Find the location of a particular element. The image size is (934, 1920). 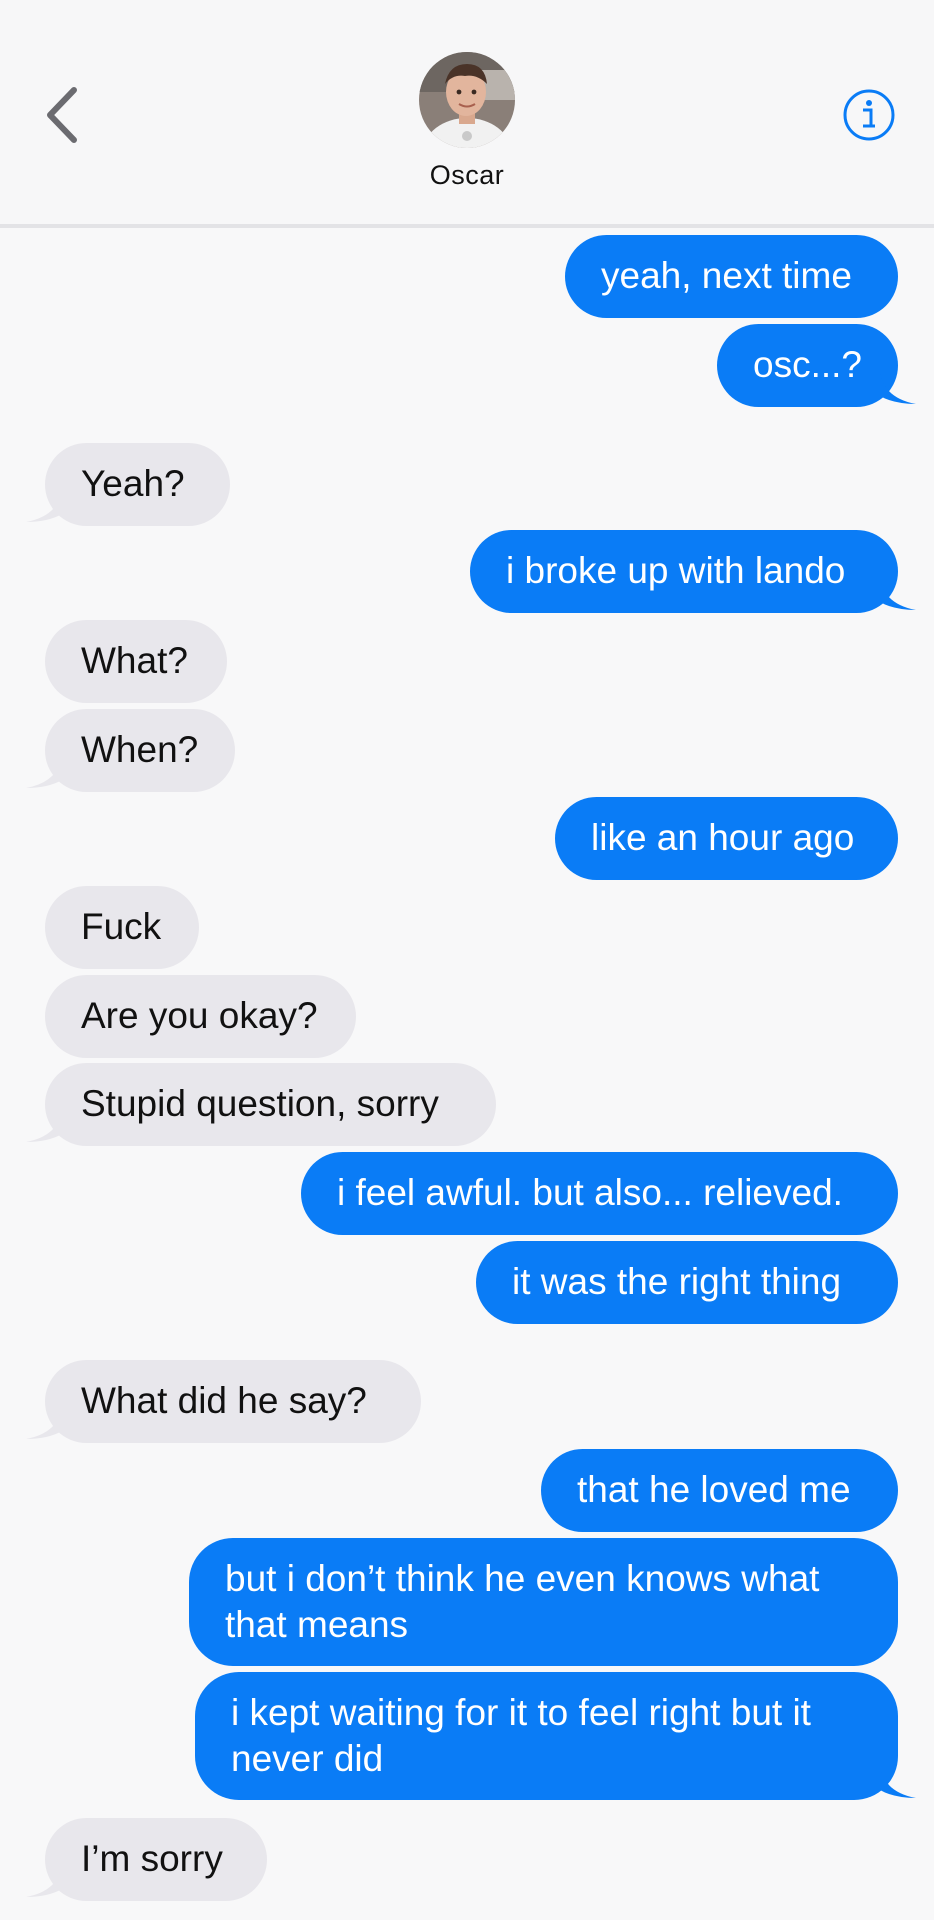

incoming-message: Yeah? is located at coordinates (137, 484).